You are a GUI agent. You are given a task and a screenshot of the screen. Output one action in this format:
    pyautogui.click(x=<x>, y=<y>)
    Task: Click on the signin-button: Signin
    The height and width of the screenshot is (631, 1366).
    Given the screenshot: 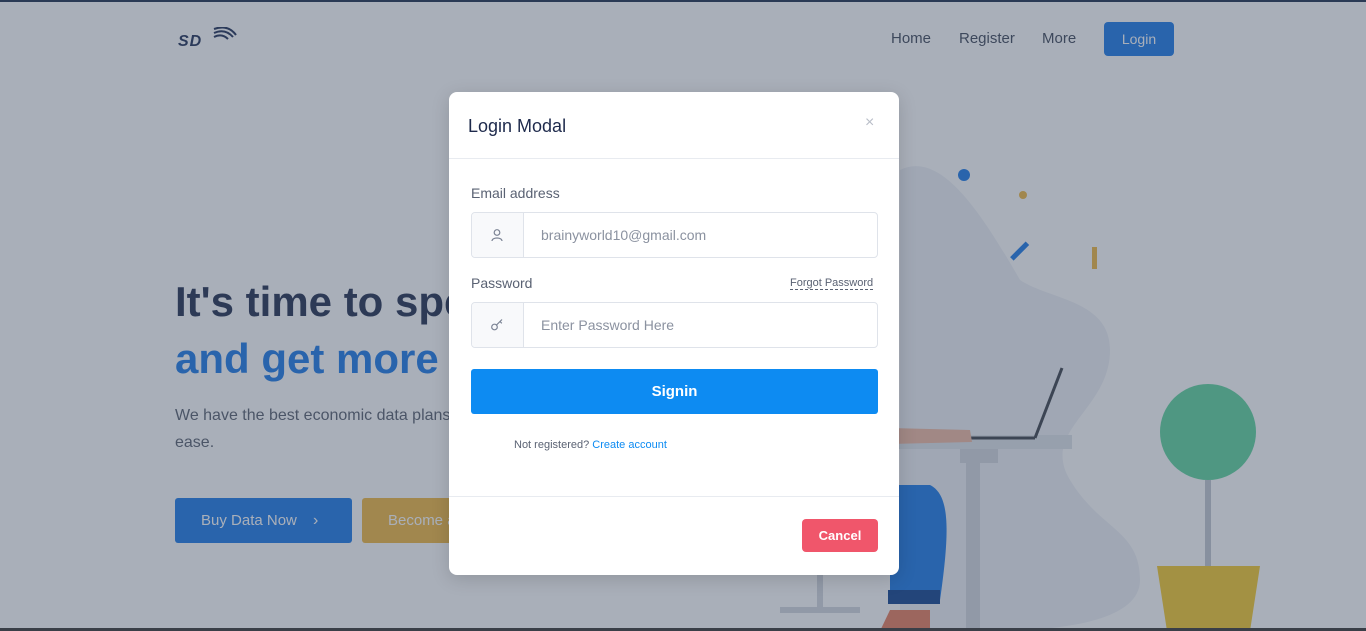 What is the action you would take?
    pyautogui.click(x=674, y=391)
    